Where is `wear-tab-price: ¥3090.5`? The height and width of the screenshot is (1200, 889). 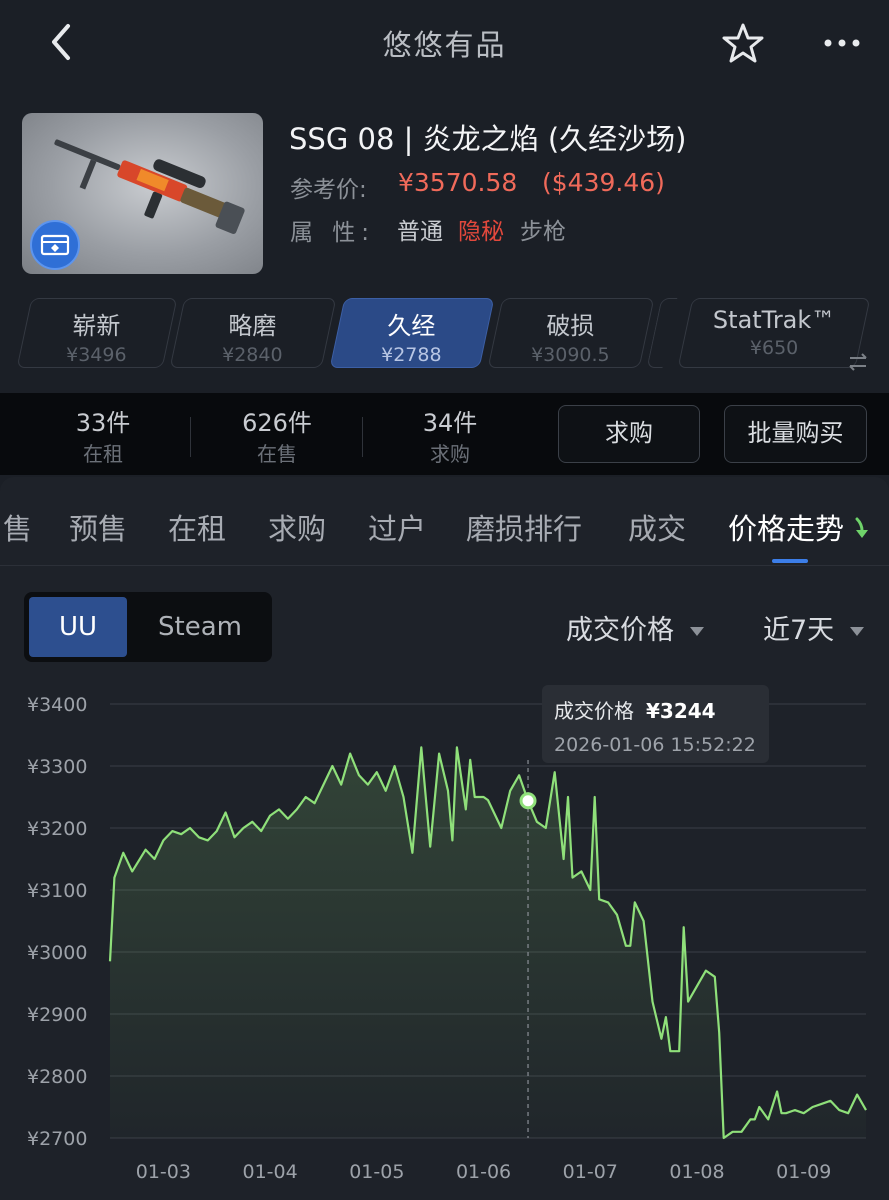 wear-tab-price: ¥3090.5 is located at coordinates (570, 355).